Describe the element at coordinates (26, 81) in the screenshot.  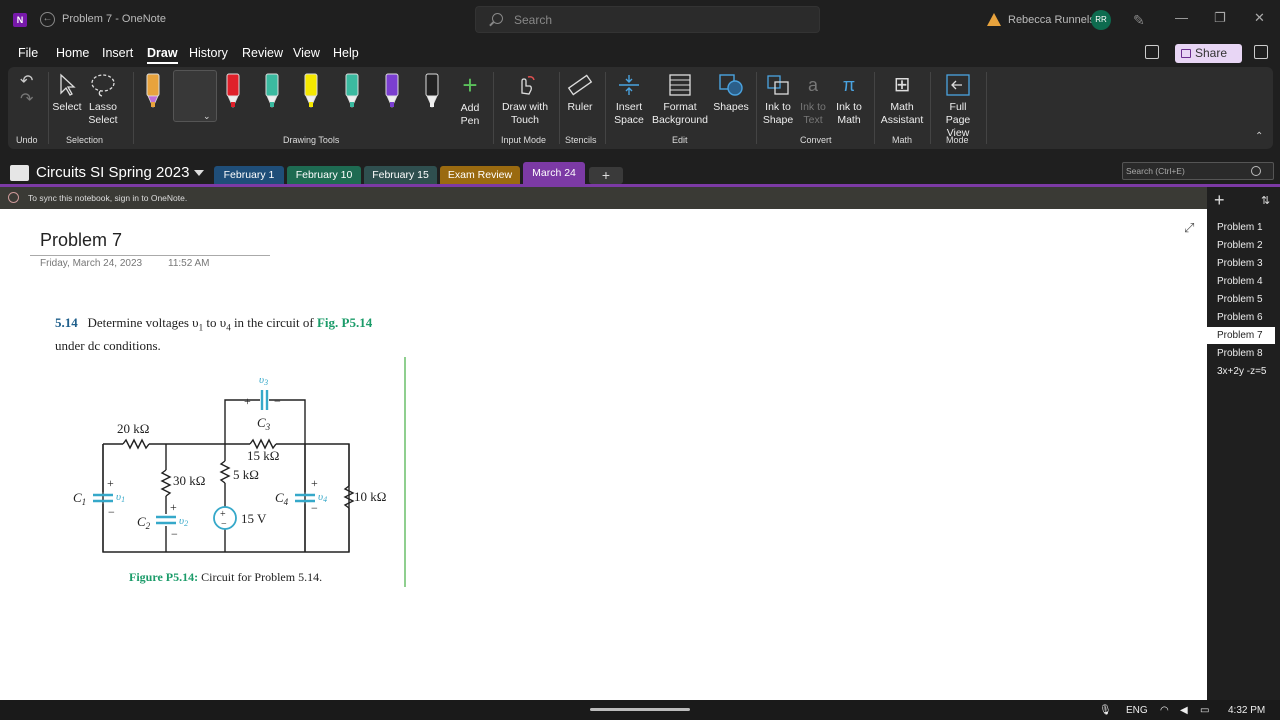
I see `undo-icon: ↶` at that location.